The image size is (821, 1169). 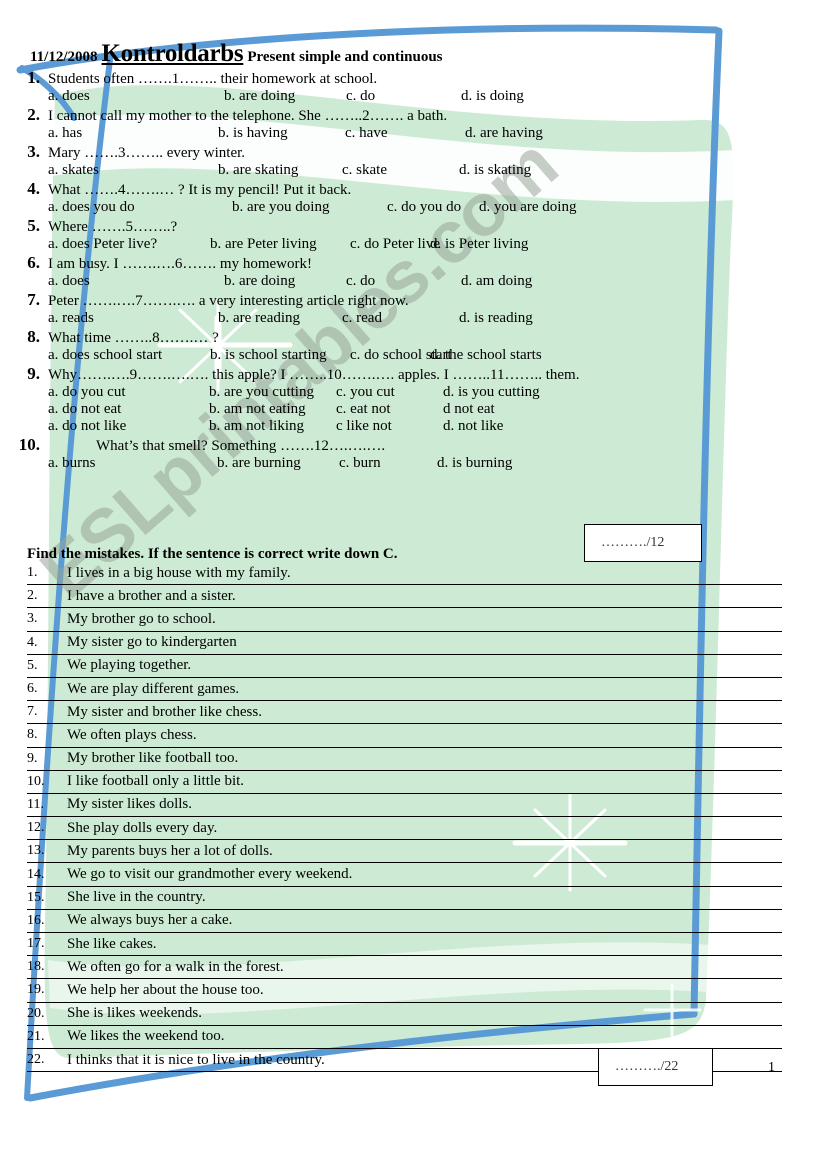 I want to click on list-item: 19. We help her about the house too., so click(x=404, y=991).